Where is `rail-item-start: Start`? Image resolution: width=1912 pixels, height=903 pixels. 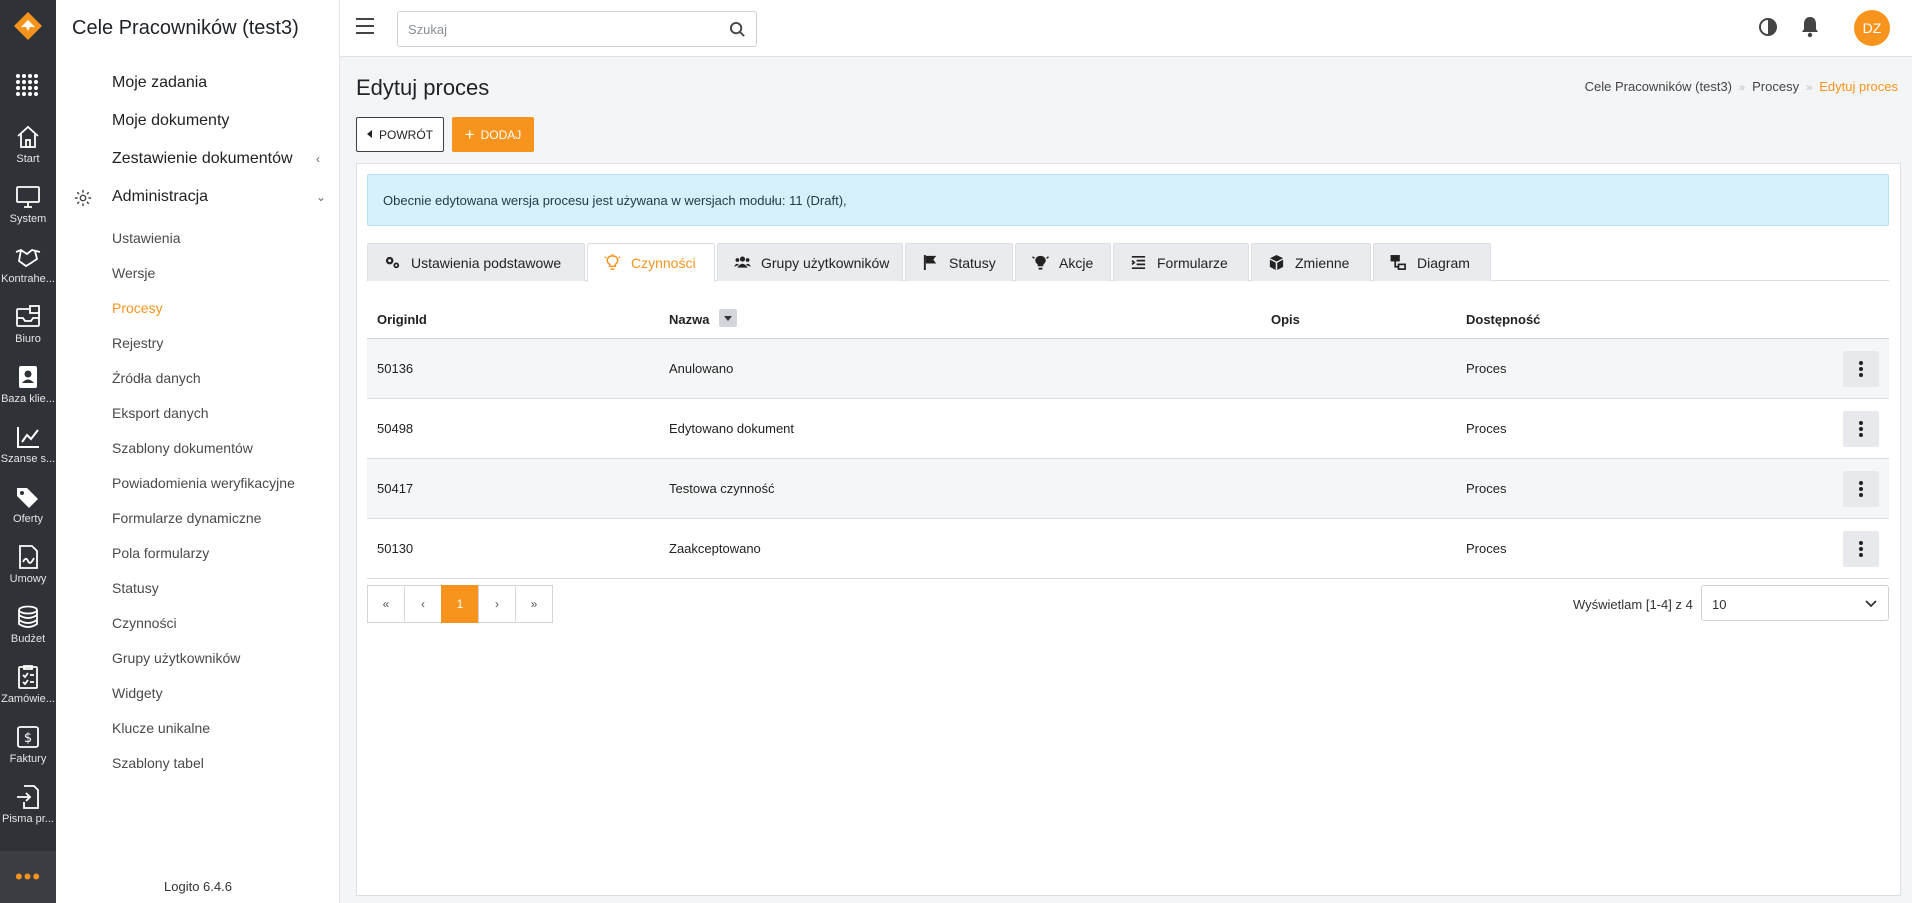
rail-item-start: Start is located at coordinates (28, 154).